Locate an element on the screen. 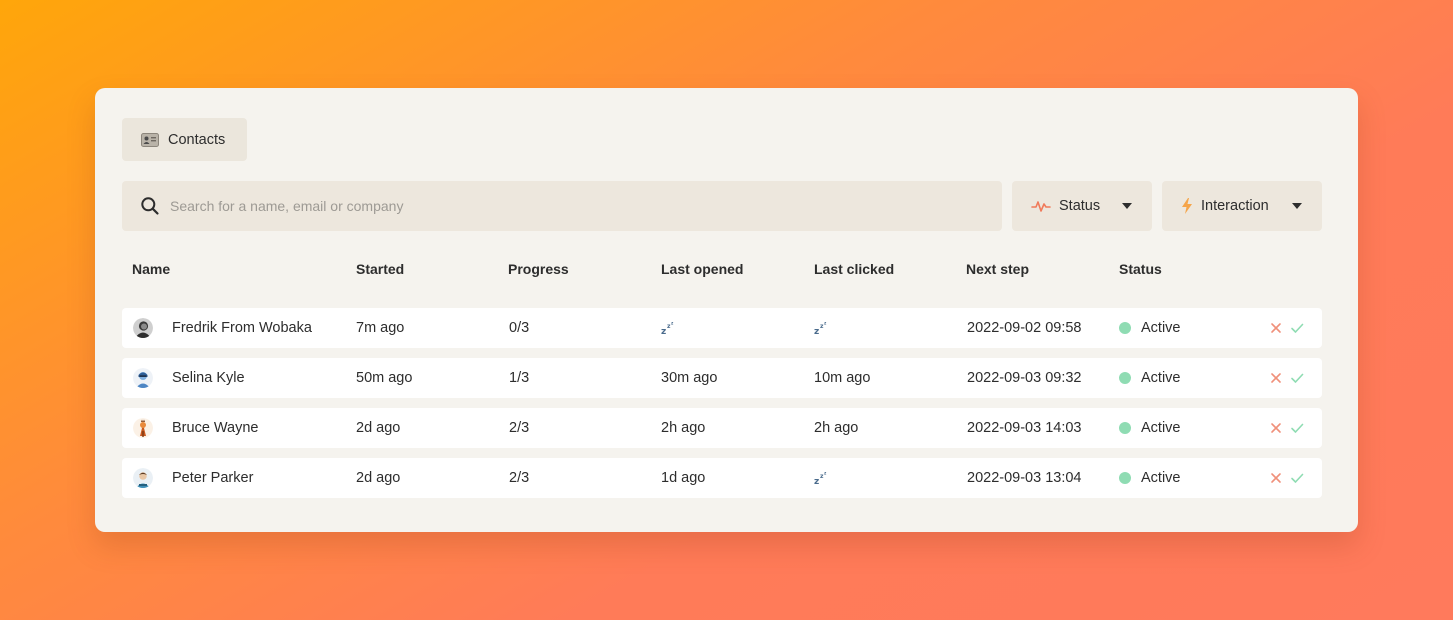 This screenshot has height=620, width=1453. contact-card-icon is located at coordinates (150, 139).